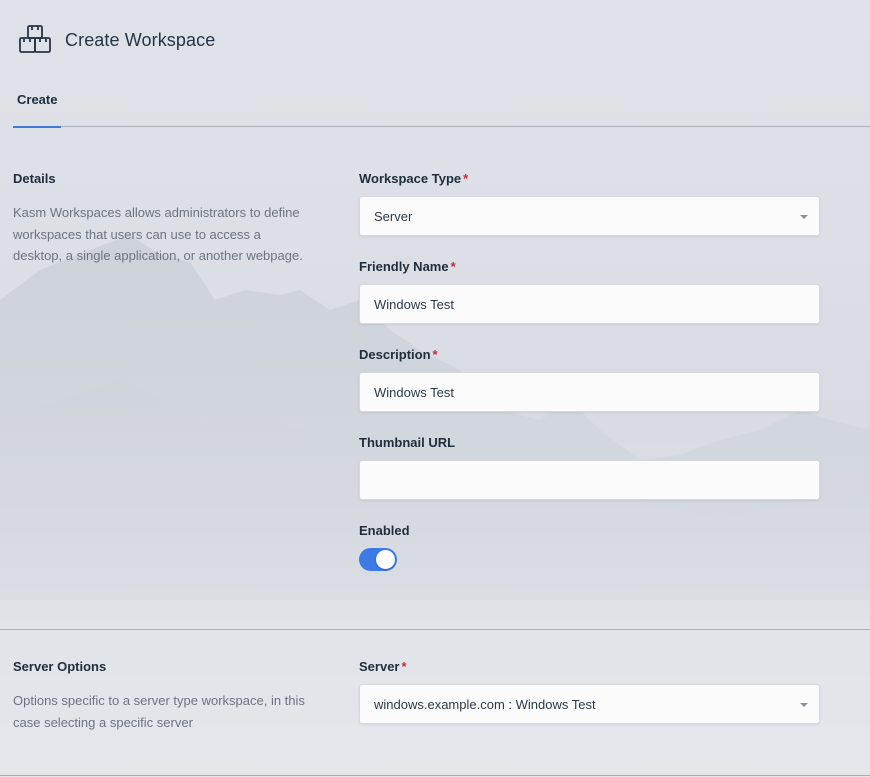  What do you see at coordinates (385, 559) in the screenshot?
I see `toggle-knob` at bounding box center [385, 559].